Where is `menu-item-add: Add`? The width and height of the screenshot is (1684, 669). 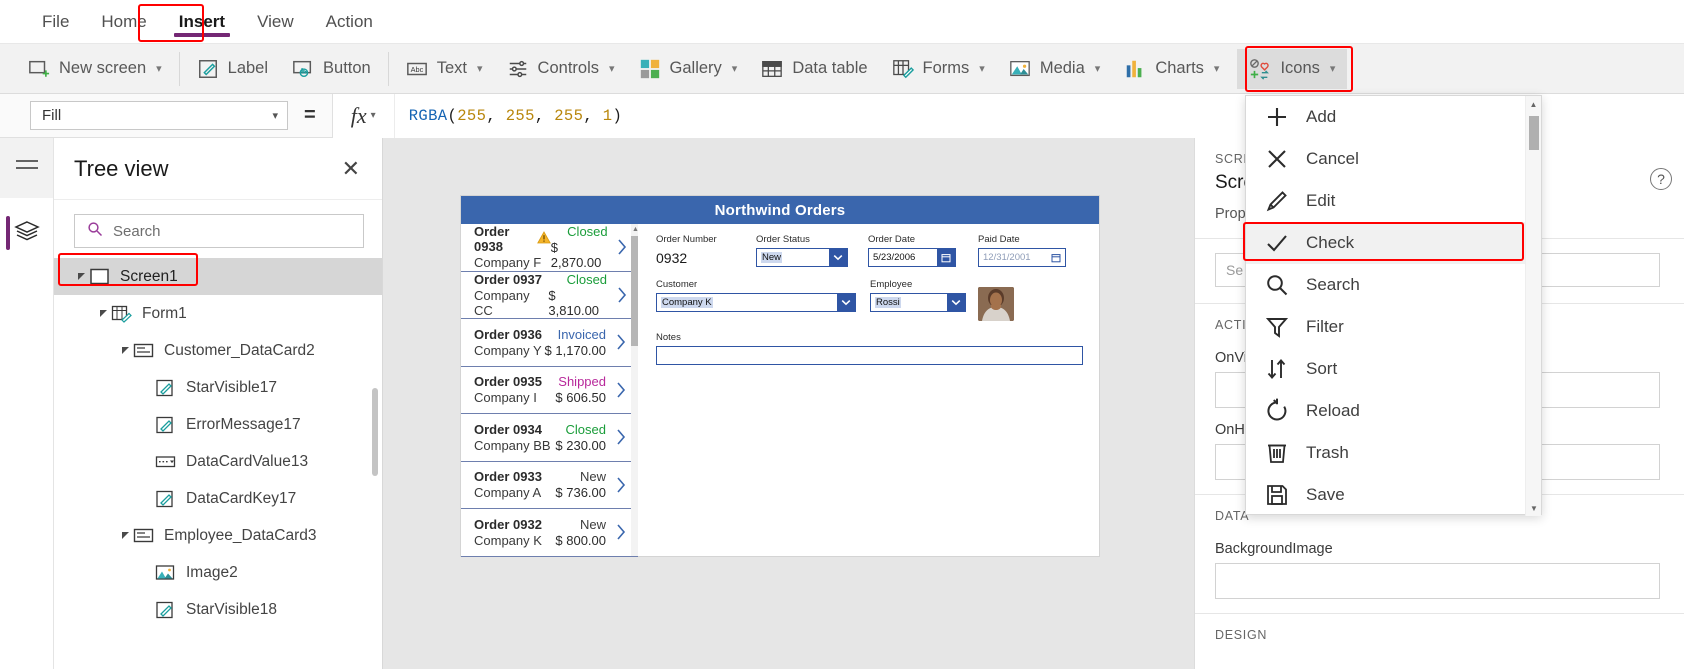 menu-item-add: Add is located at coordinates (1393, 117).